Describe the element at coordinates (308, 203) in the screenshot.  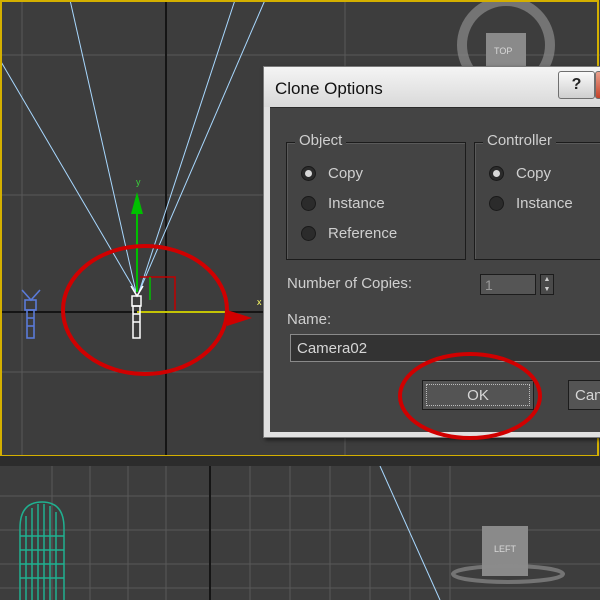
I see `object-instance-radio` at that location.